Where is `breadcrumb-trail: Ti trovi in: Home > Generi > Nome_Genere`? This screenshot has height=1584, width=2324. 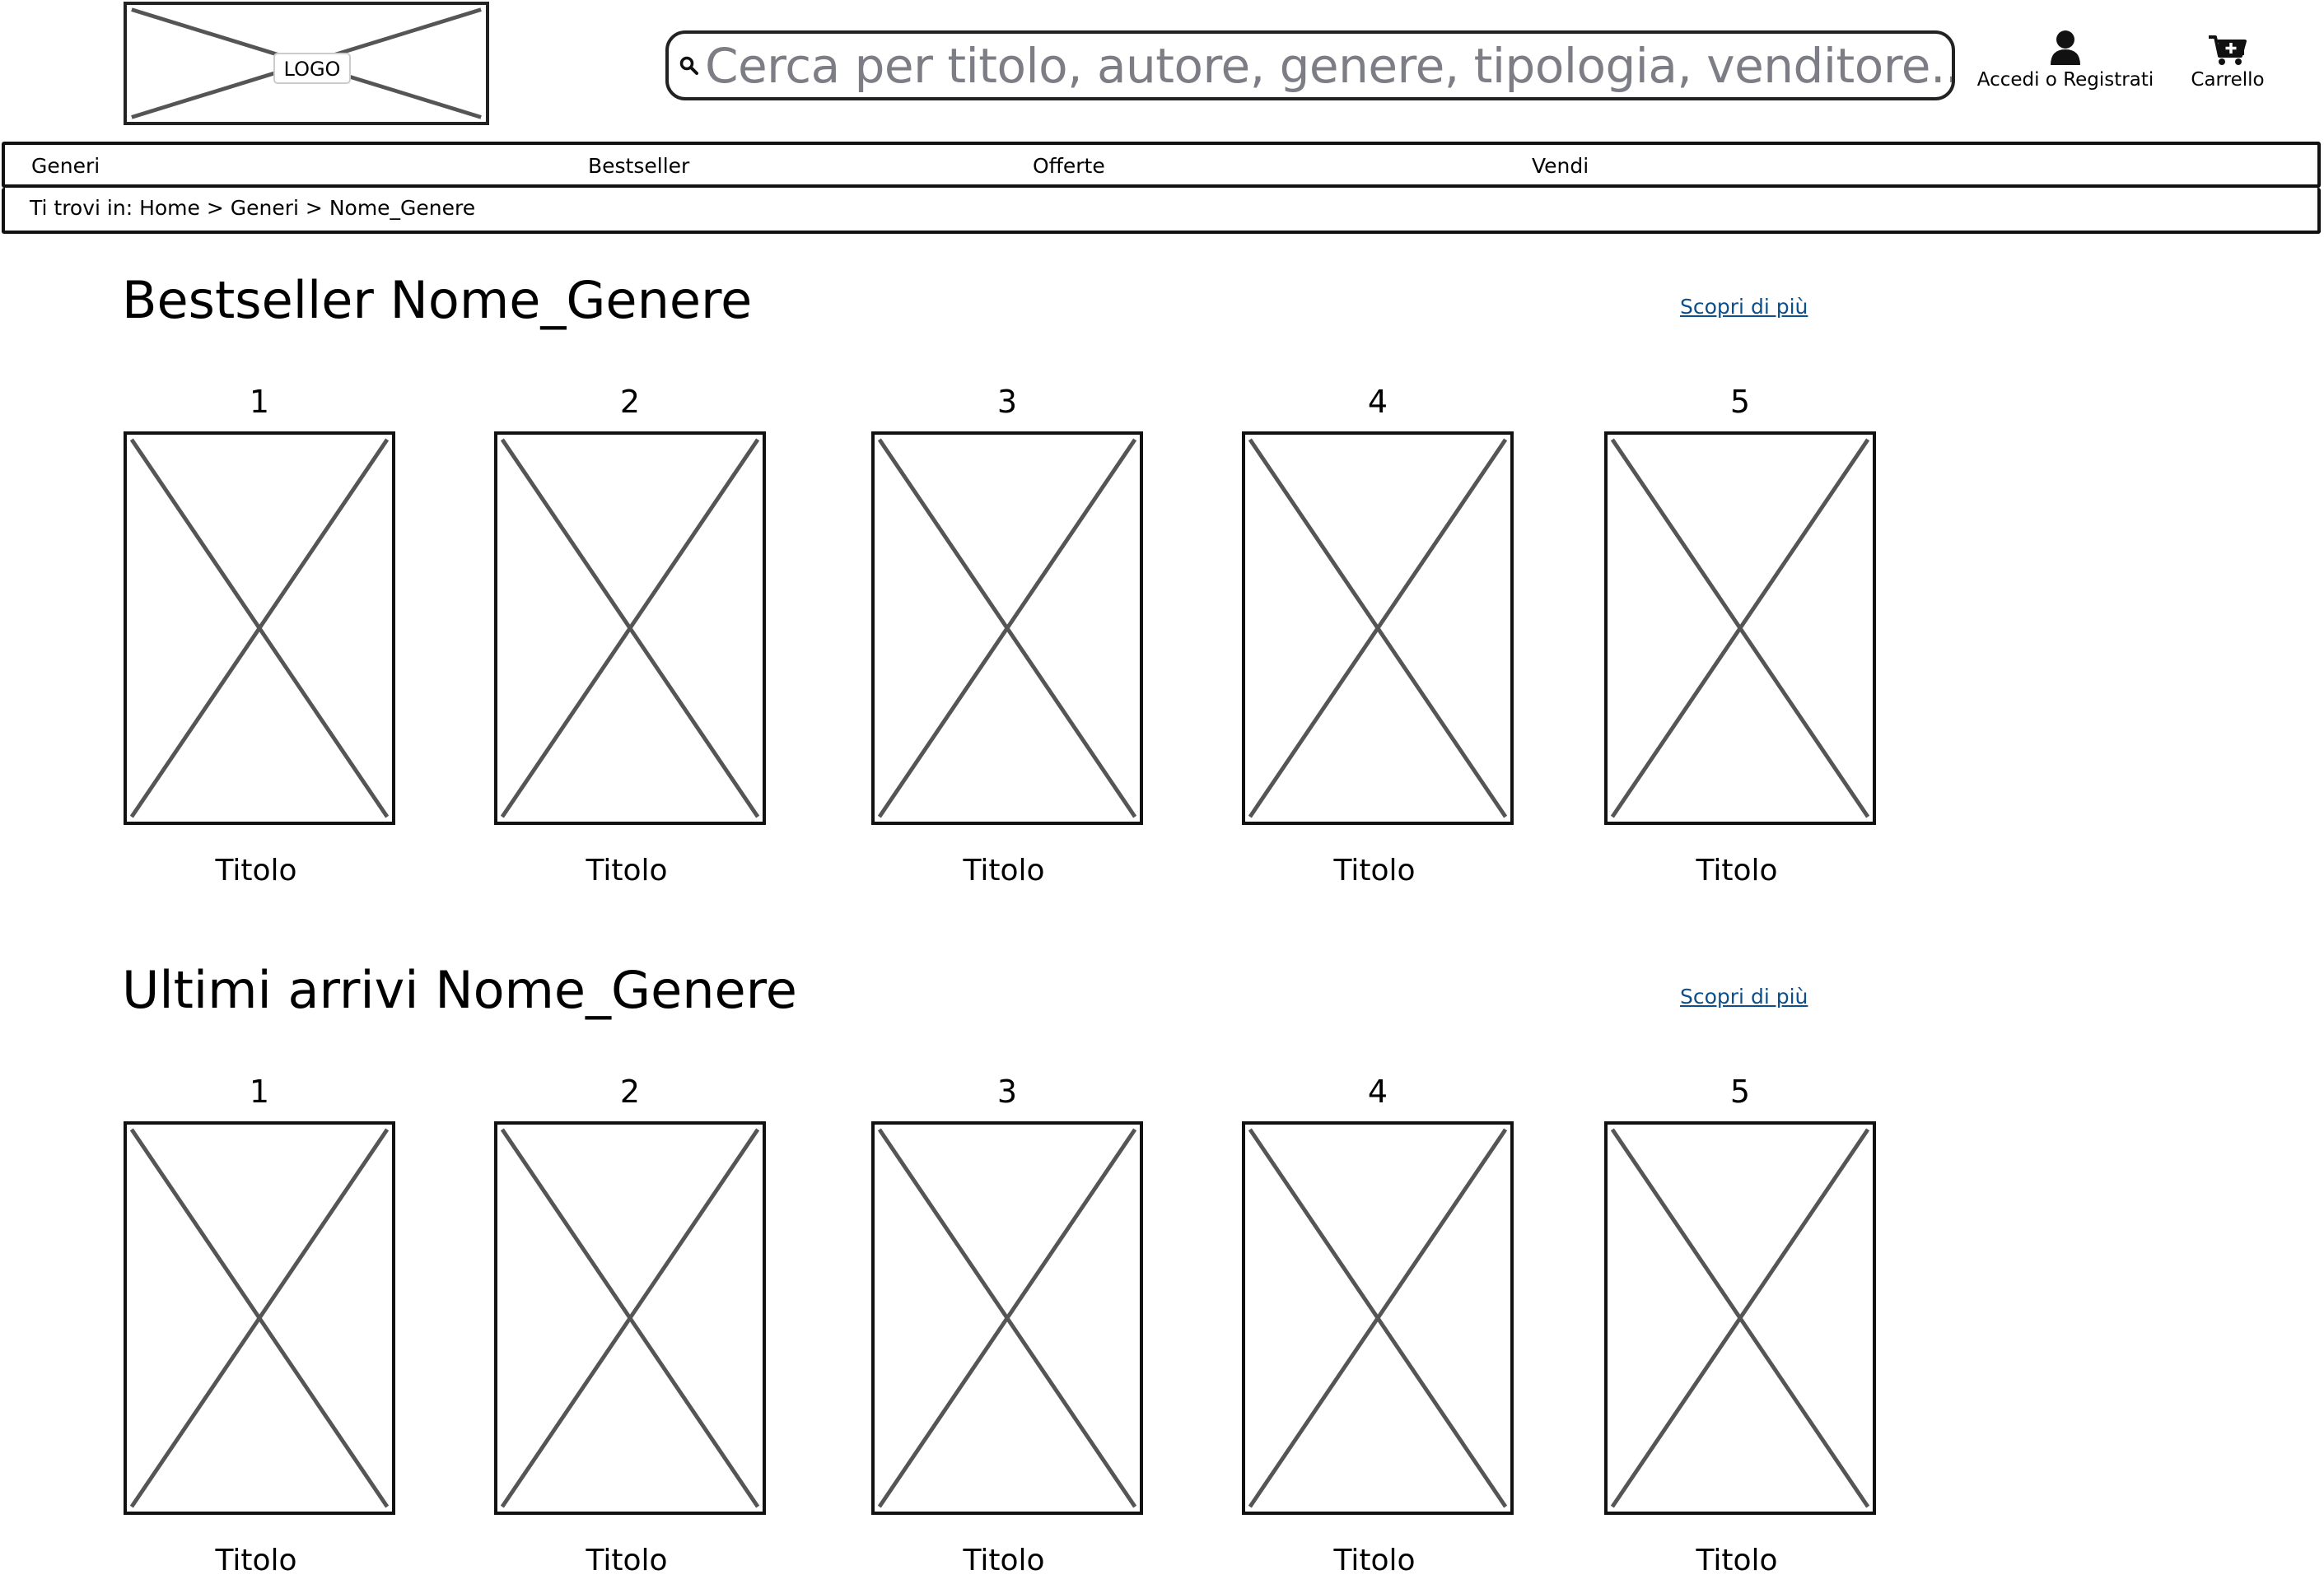
breadcrumb-trail: Ti trovi in: Home > Generi > Nome_Genere is located at coordinates (252, 209).